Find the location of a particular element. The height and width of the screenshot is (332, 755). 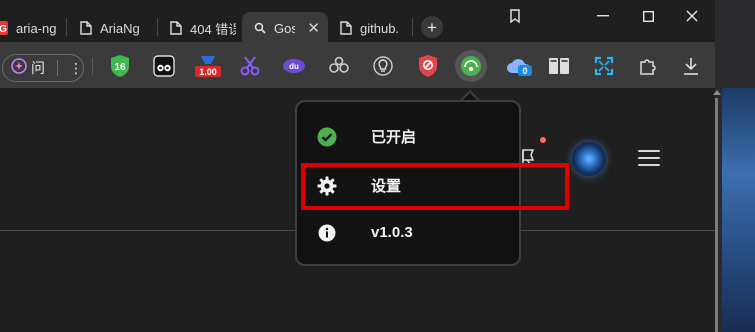

red-g-favicon: G is located at coordinates (4, 28).